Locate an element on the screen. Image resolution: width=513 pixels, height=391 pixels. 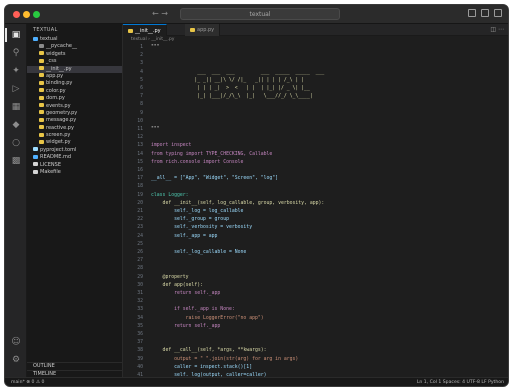
tab-app-py: app.py is located at coordinates (203, 30).